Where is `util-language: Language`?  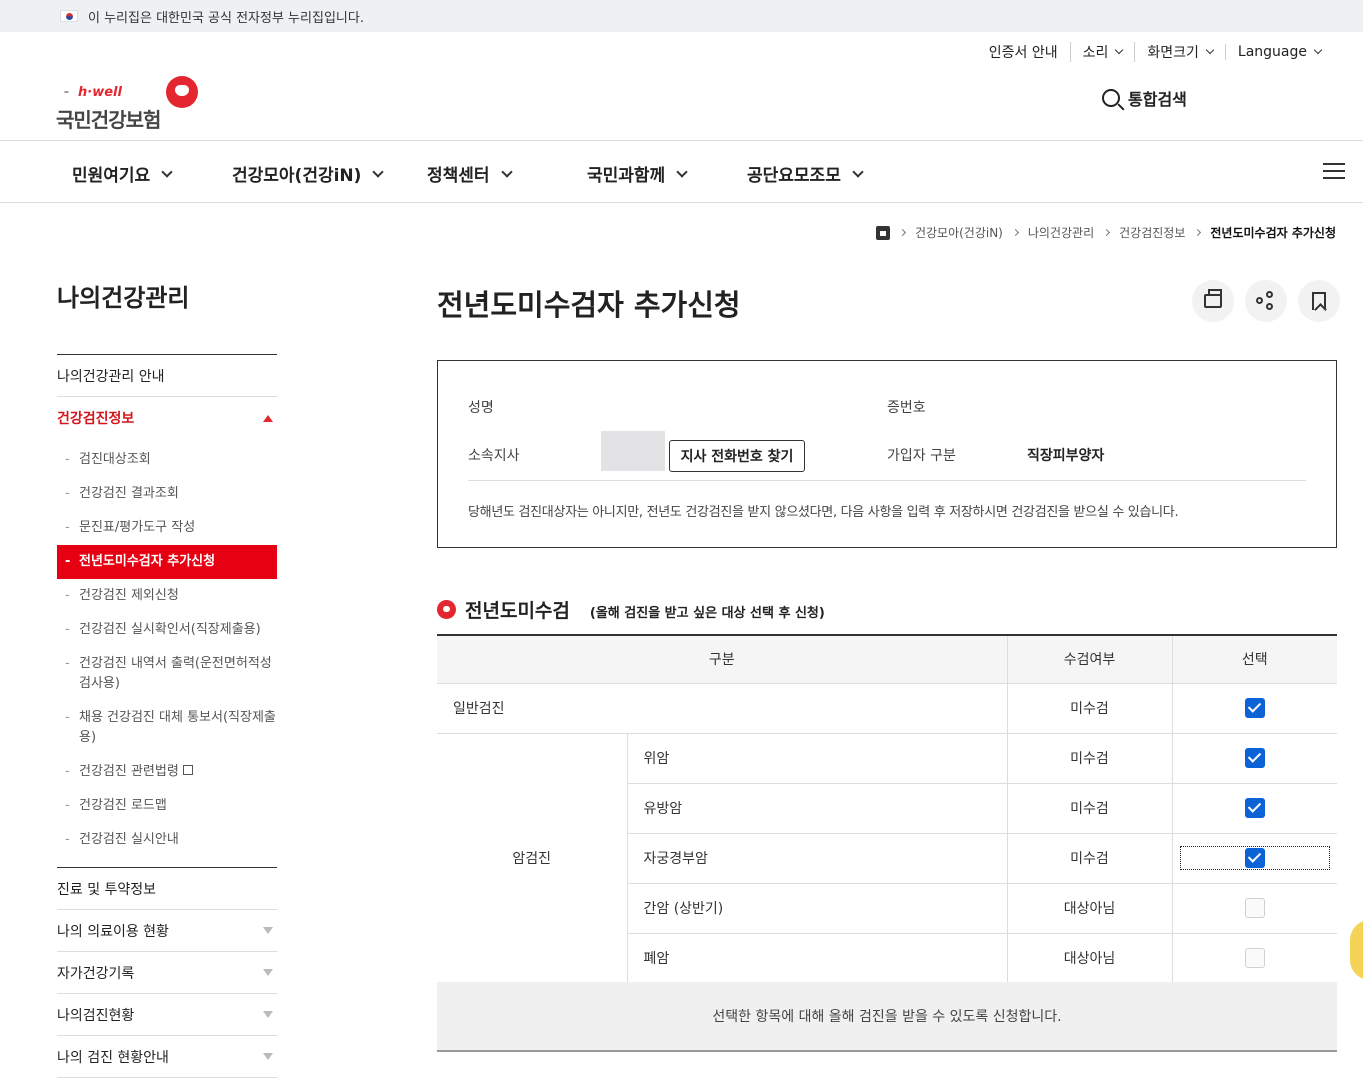 util-language: Language is located at coordinates (1278, 52).